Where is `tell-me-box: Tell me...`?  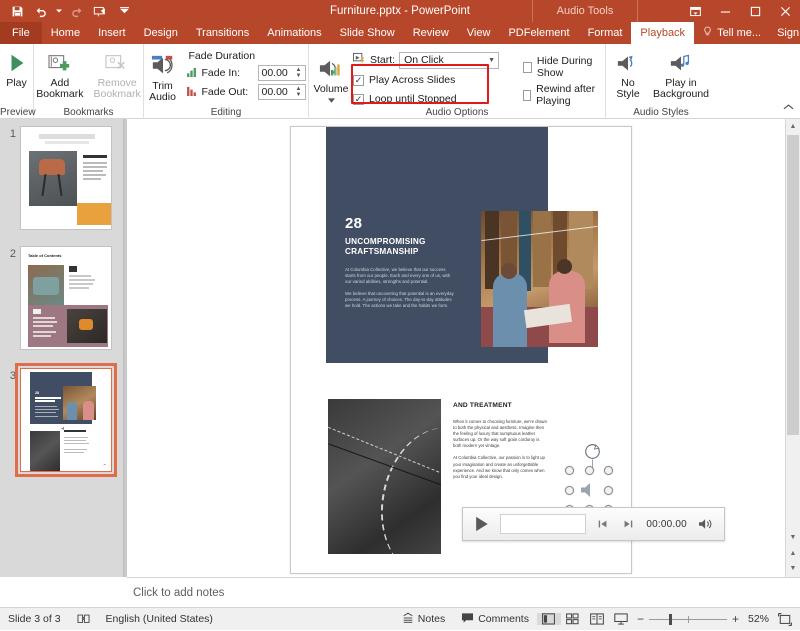
tell-me-box: Tell me... is located at coordinates (731, 33).